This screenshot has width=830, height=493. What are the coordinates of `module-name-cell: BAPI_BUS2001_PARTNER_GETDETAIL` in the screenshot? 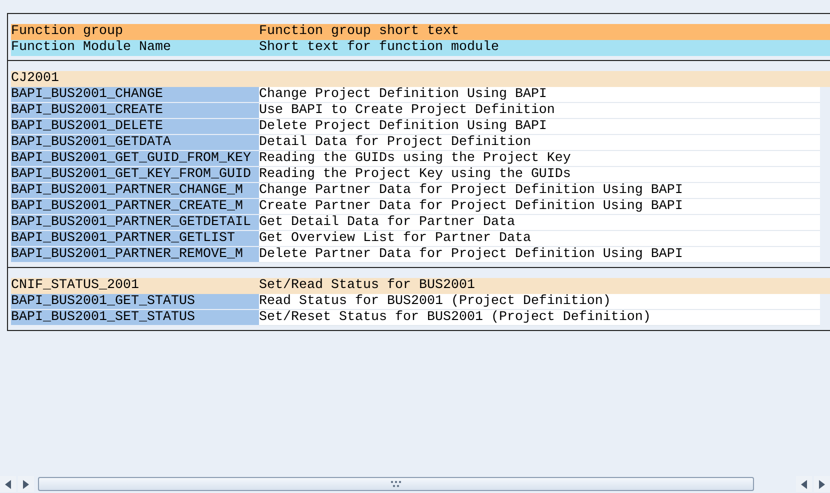 It's located at (135, 223).